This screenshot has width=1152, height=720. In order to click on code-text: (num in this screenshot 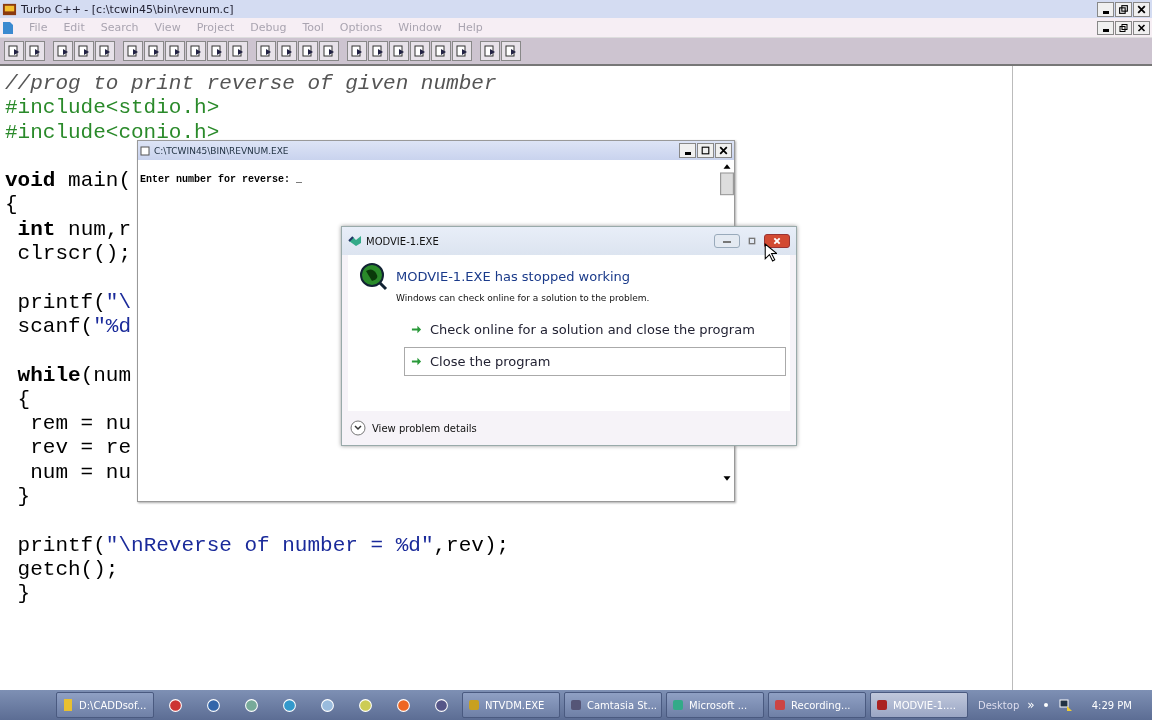, I will do `click(106, 375)`.